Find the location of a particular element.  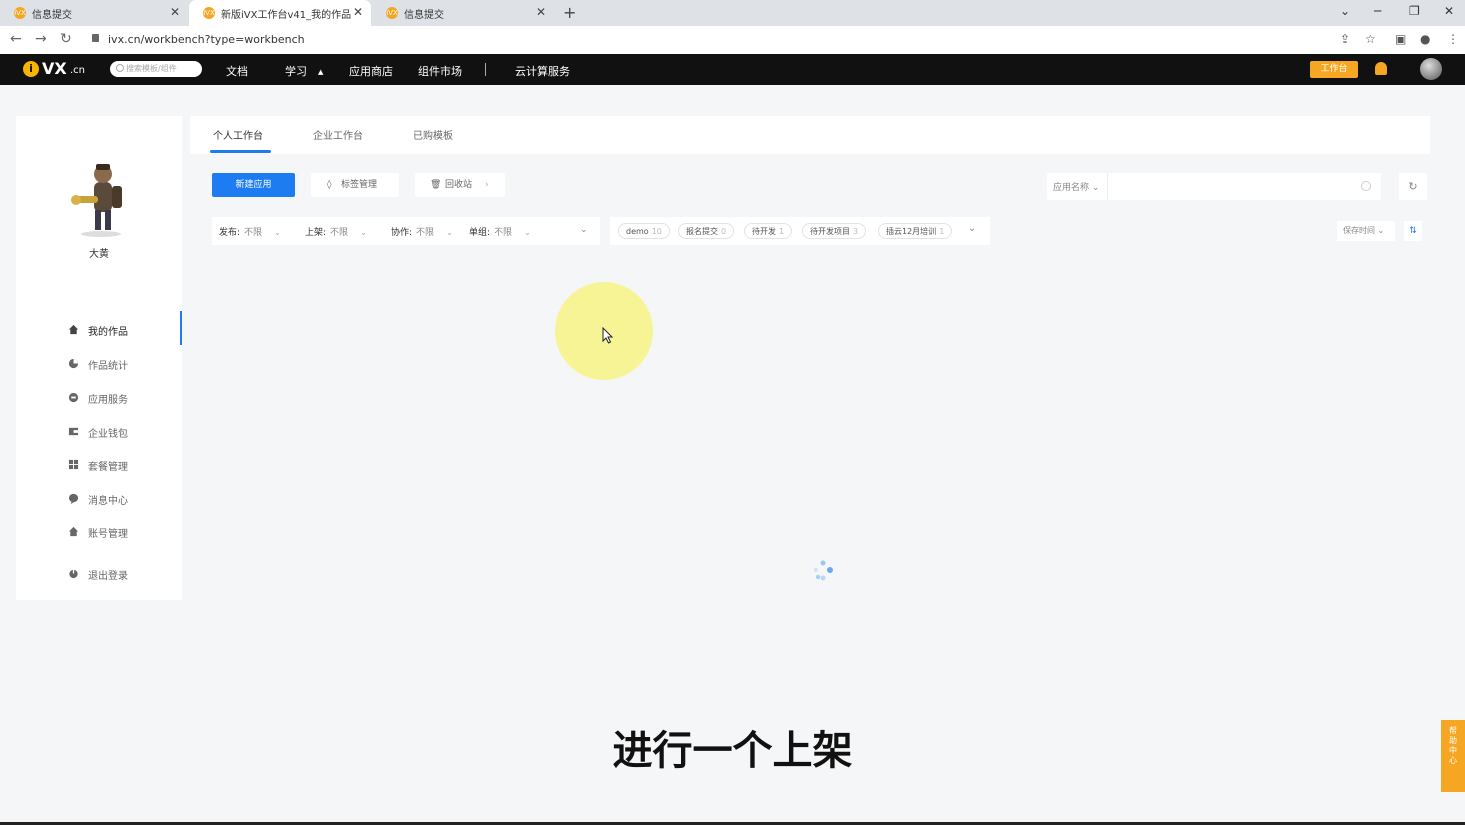

browser-tab-1: iVX 信息提交 ✕ is located at coordinates (94, 13).